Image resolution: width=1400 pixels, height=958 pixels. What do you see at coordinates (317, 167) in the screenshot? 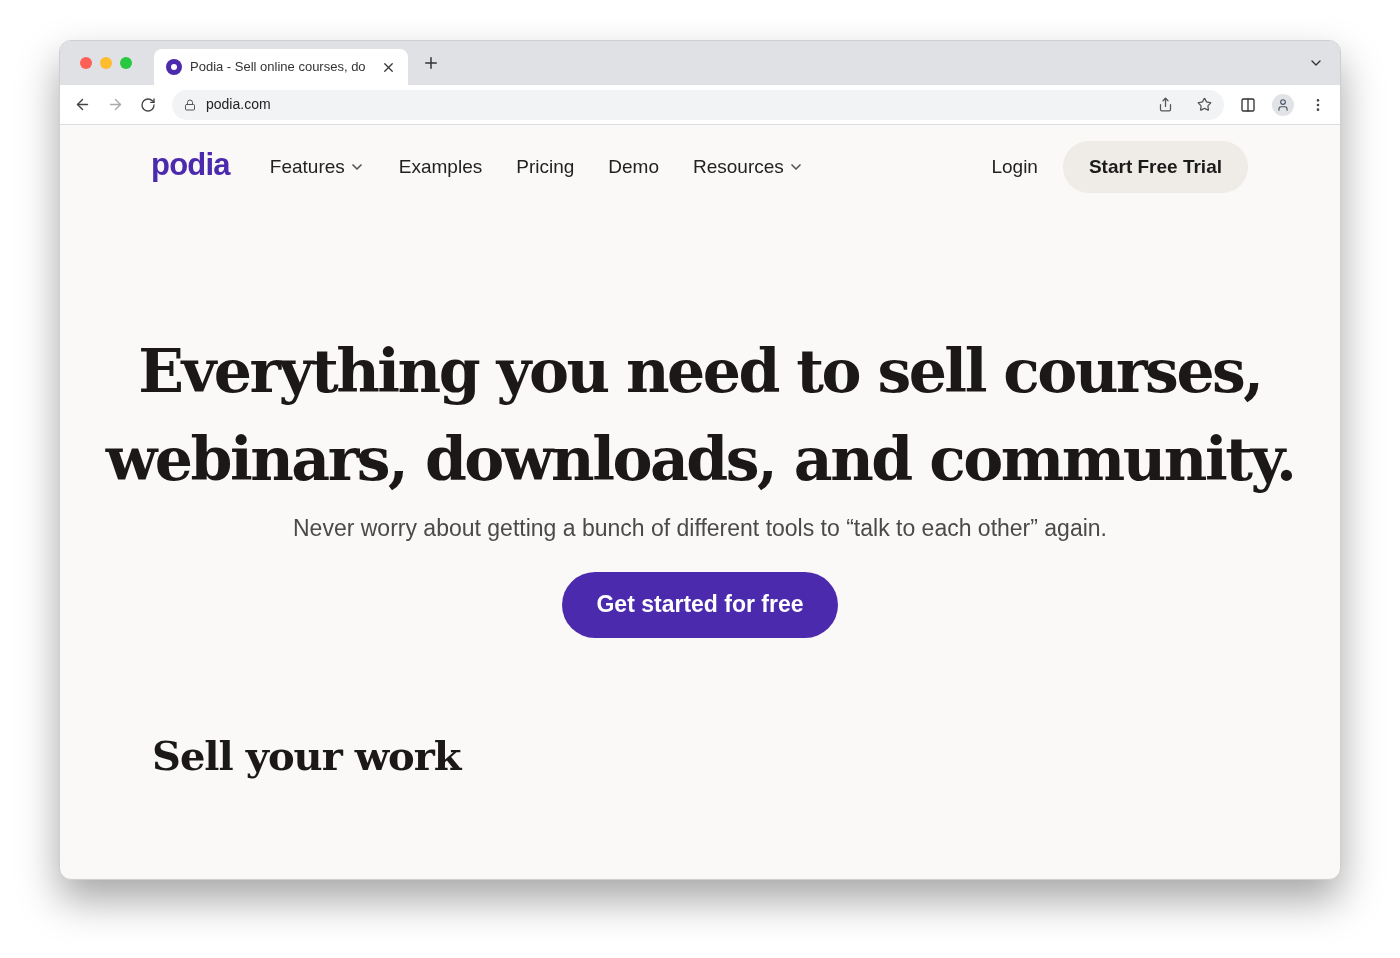
I see `nav-link: Features` at bounding box center [317, 167].